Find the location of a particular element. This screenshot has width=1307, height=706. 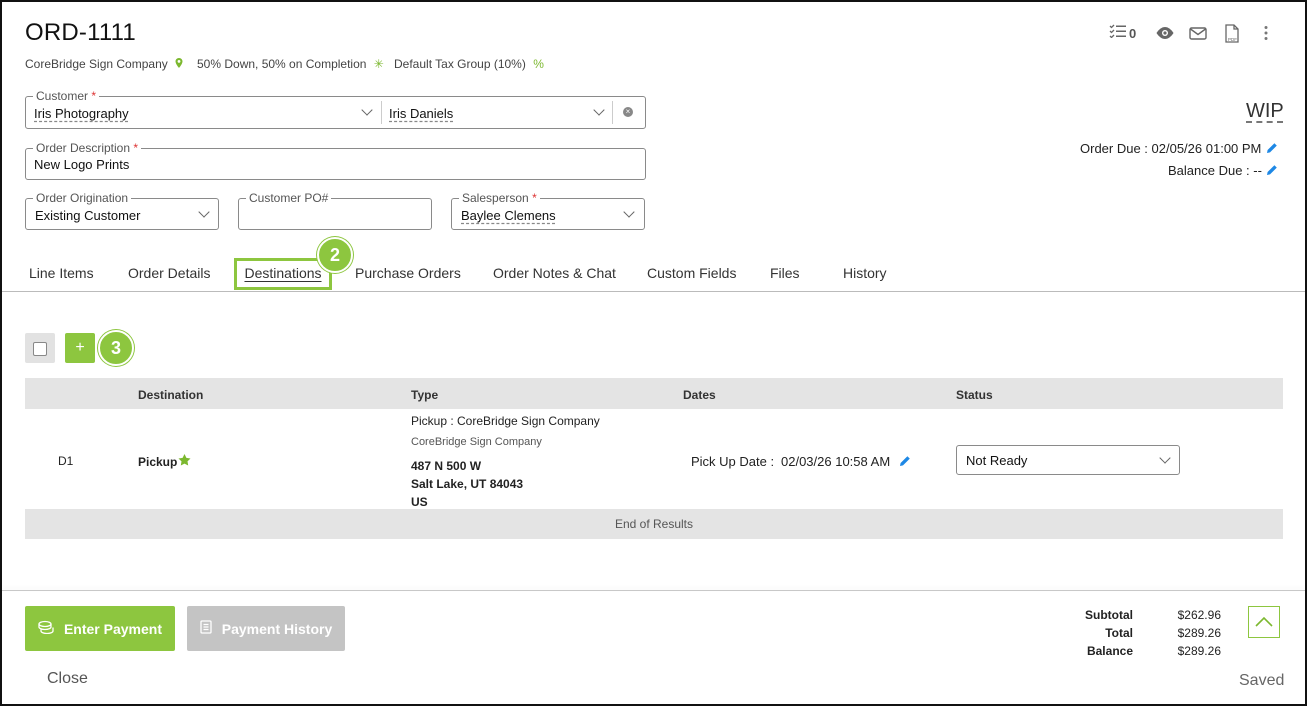

payment-history-label: Payment History is located at coordinates (277, 628).